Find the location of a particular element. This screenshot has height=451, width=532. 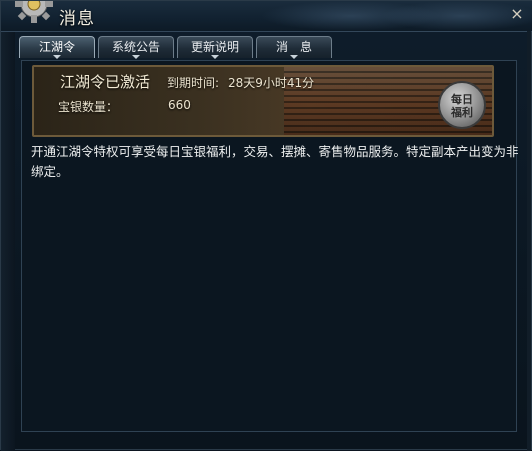

tab-label: 消 息 is located at coordinates (293, 47).